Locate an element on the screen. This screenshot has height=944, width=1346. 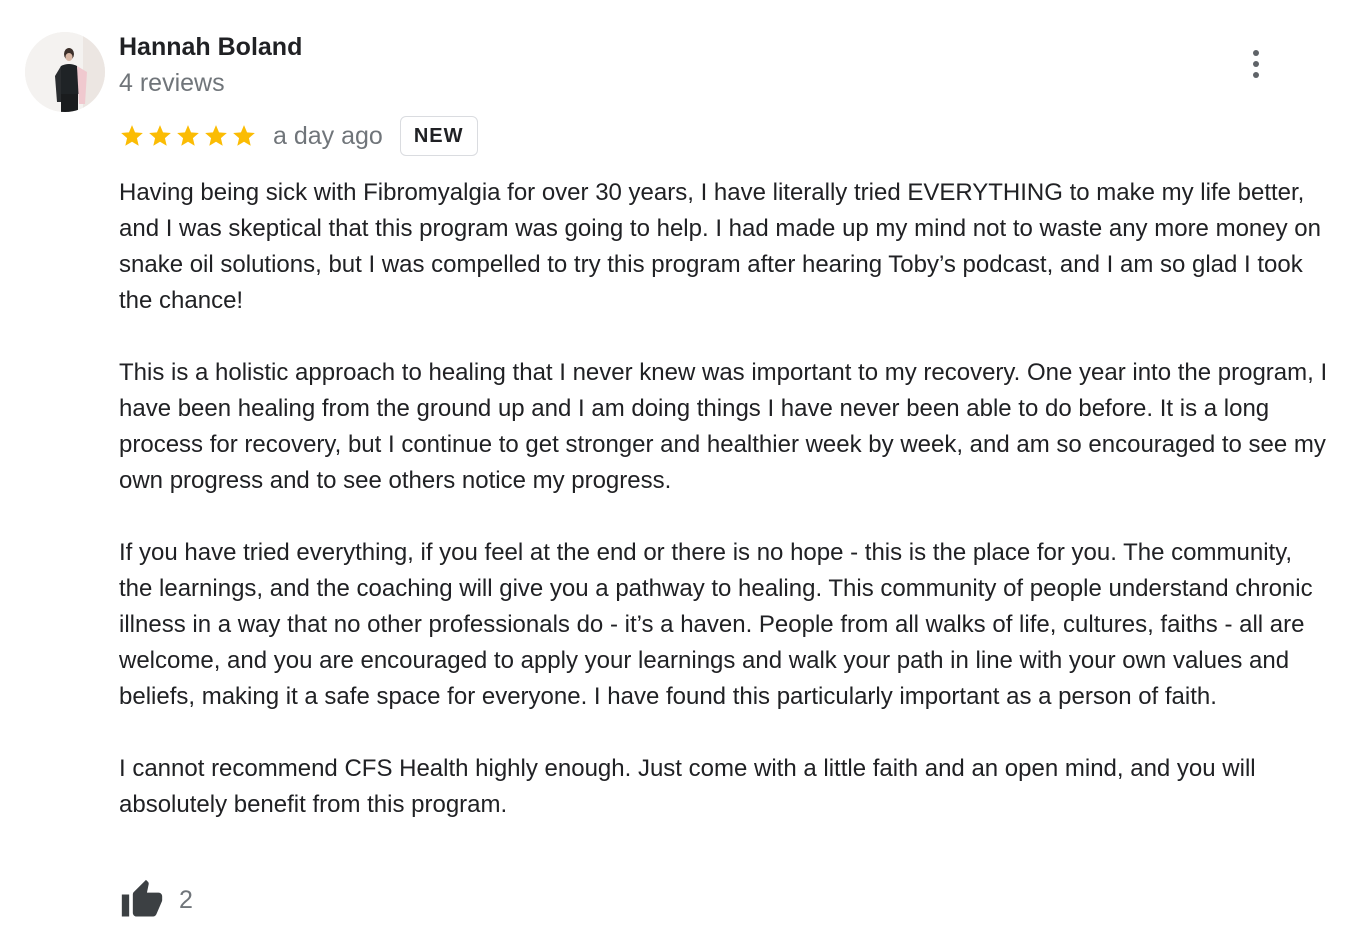
avatar is located at coordinates (65, 72).